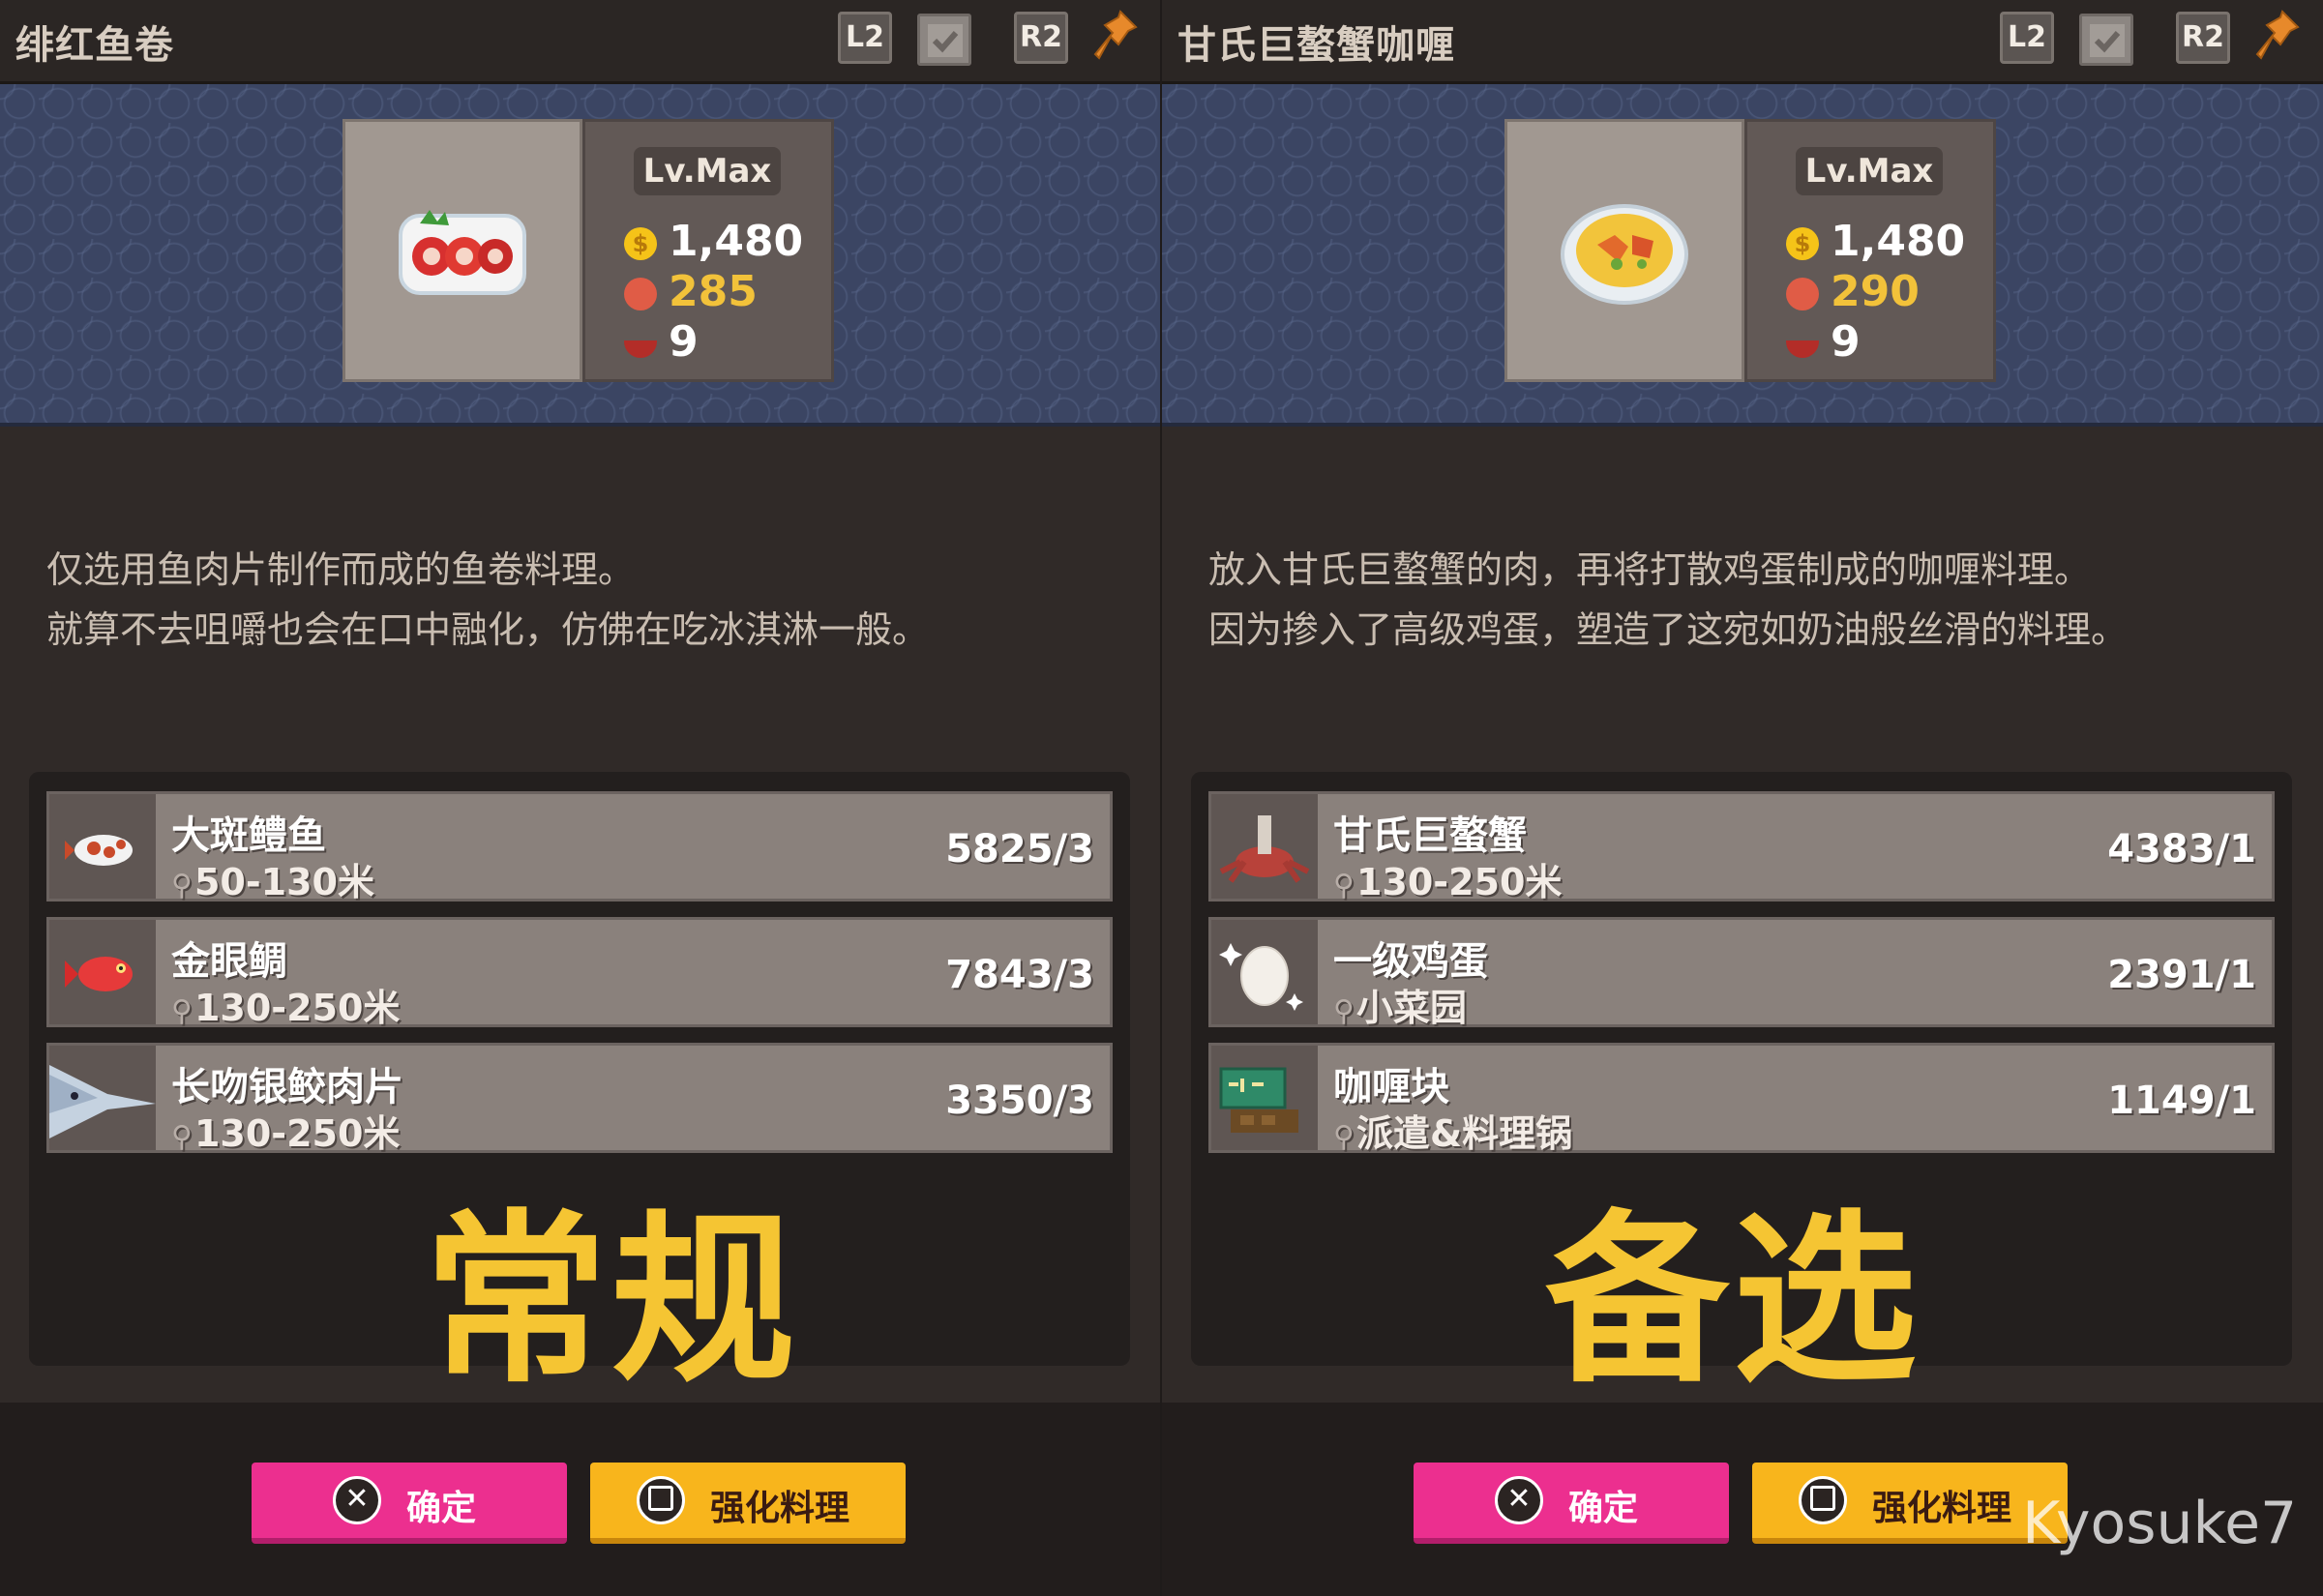 The image size is (2323, 1596). What do you see at coordinates (1019, 849) in the screenshot?
I see `ingredient-count: 5825/3` at bounding box center [1019, 849].